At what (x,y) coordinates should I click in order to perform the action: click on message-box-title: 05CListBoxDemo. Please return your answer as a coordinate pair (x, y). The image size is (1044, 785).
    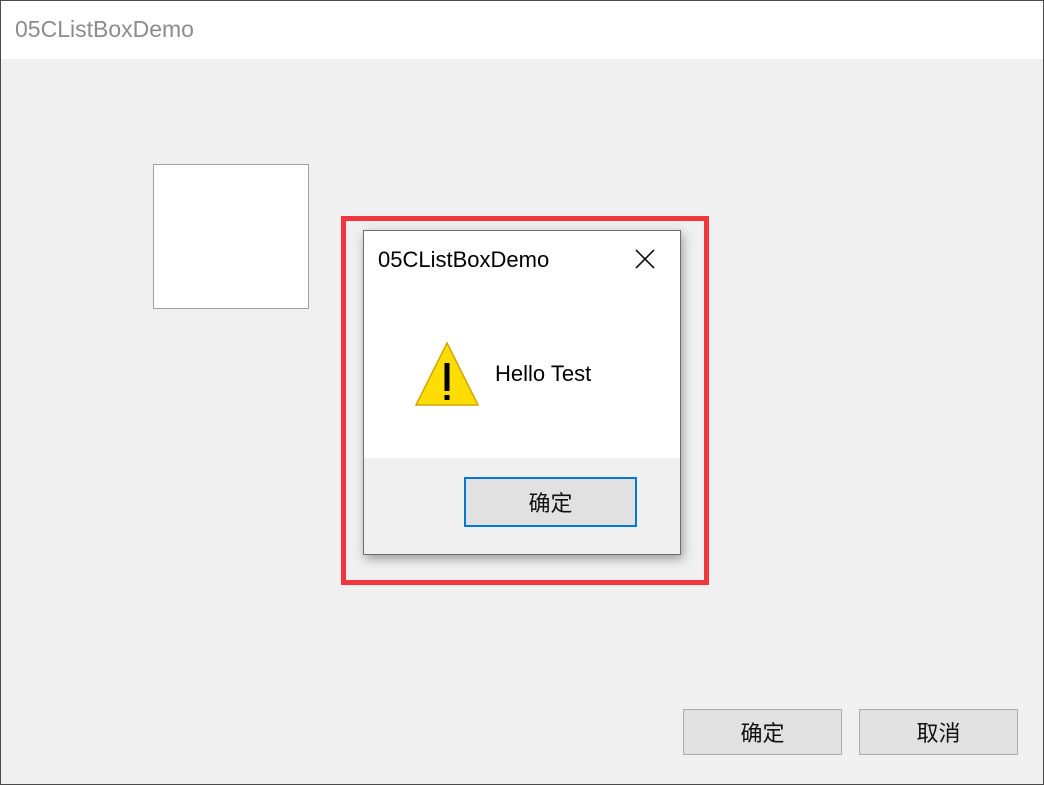
    Looking at the image, I should click on (464, 259).